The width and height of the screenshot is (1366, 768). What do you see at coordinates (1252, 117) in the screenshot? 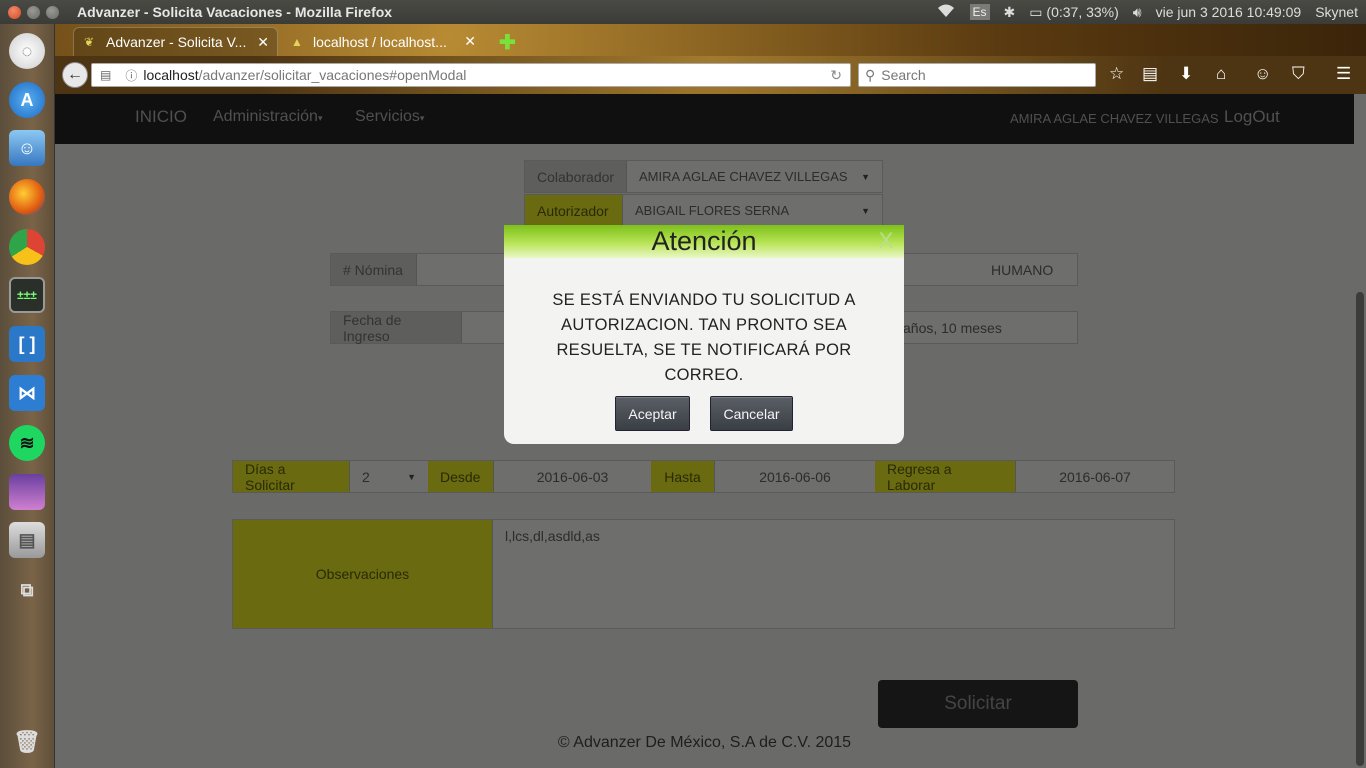
I see `nav-logout: LogOut` at bounding box center [1252, 117].